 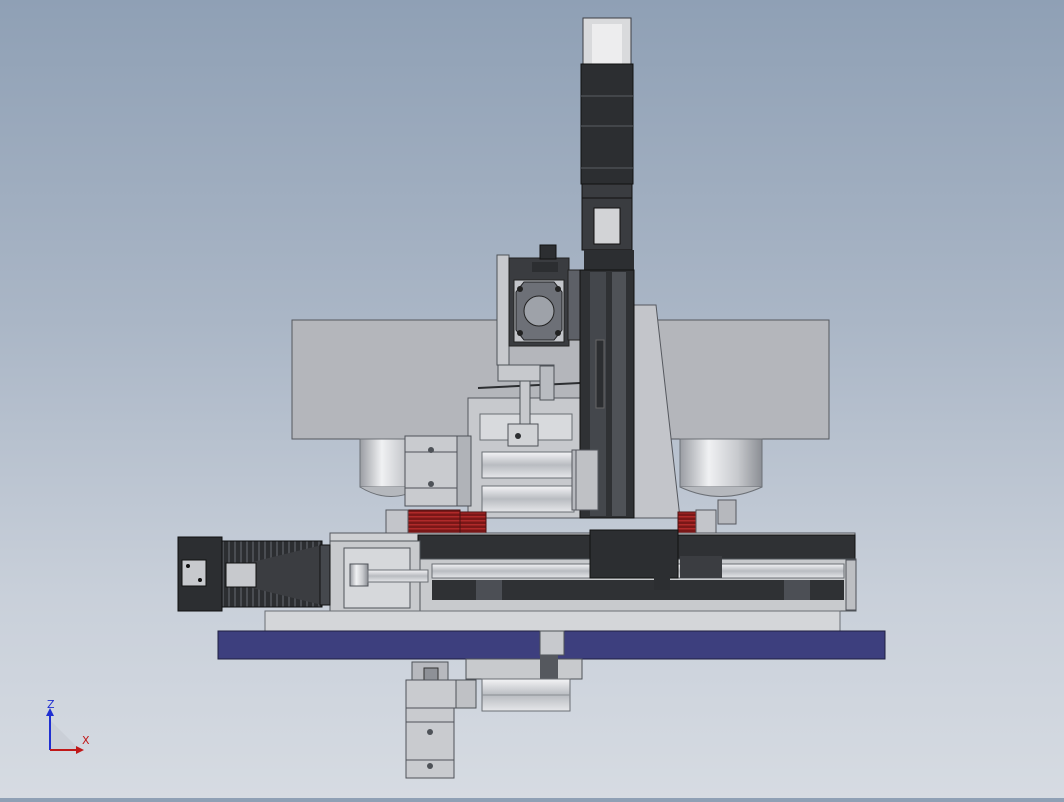 I want to click on triad-x-label: X, so click(x=86, y=740).